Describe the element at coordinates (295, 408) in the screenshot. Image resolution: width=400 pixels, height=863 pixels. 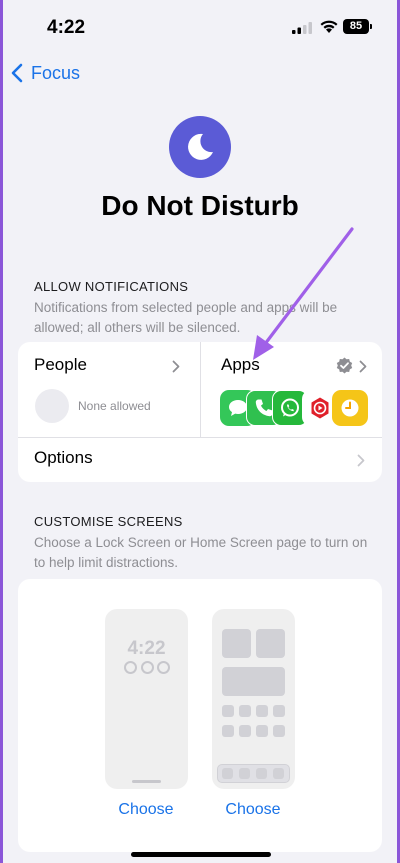
I see `allowed-apps-row` at that location.